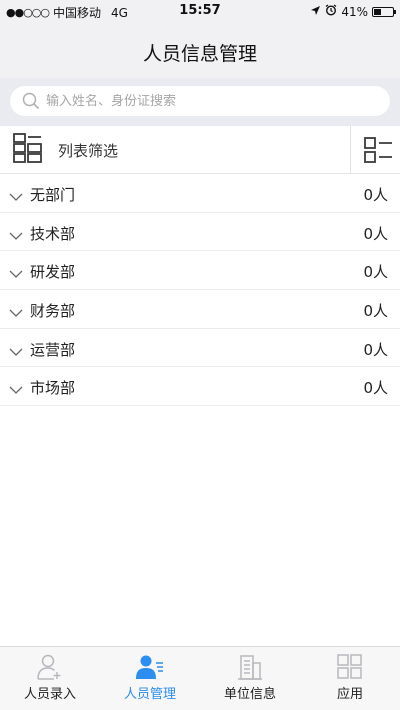 This screenshot has height=710, width=400. I want to click on tab-bar: 人员录入 人员管理 单位信息 应用, so click(200, 678).